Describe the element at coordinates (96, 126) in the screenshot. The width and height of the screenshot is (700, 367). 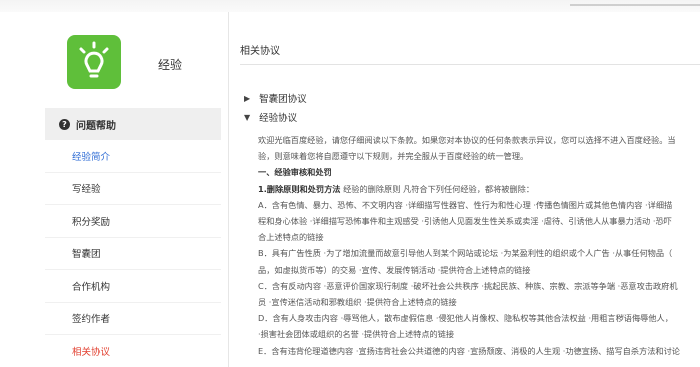
I see `menu-header-label: 问题帮助` at that location.